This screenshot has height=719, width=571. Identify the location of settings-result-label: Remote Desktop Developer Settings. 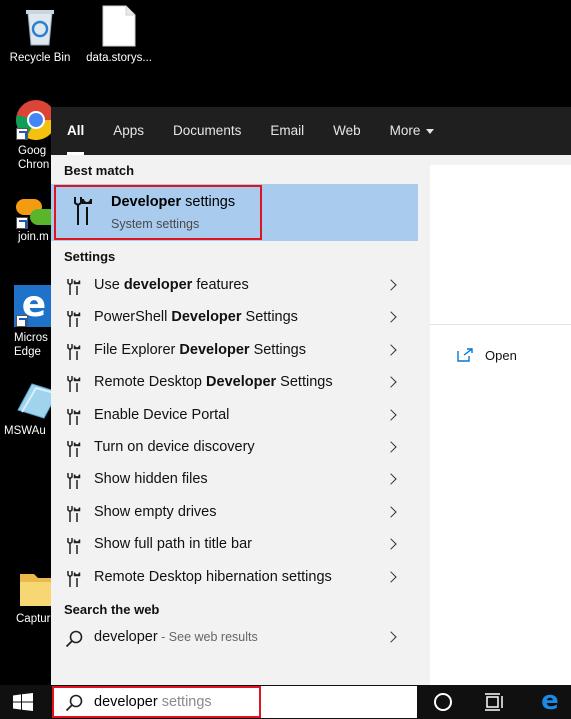
(213, 382).